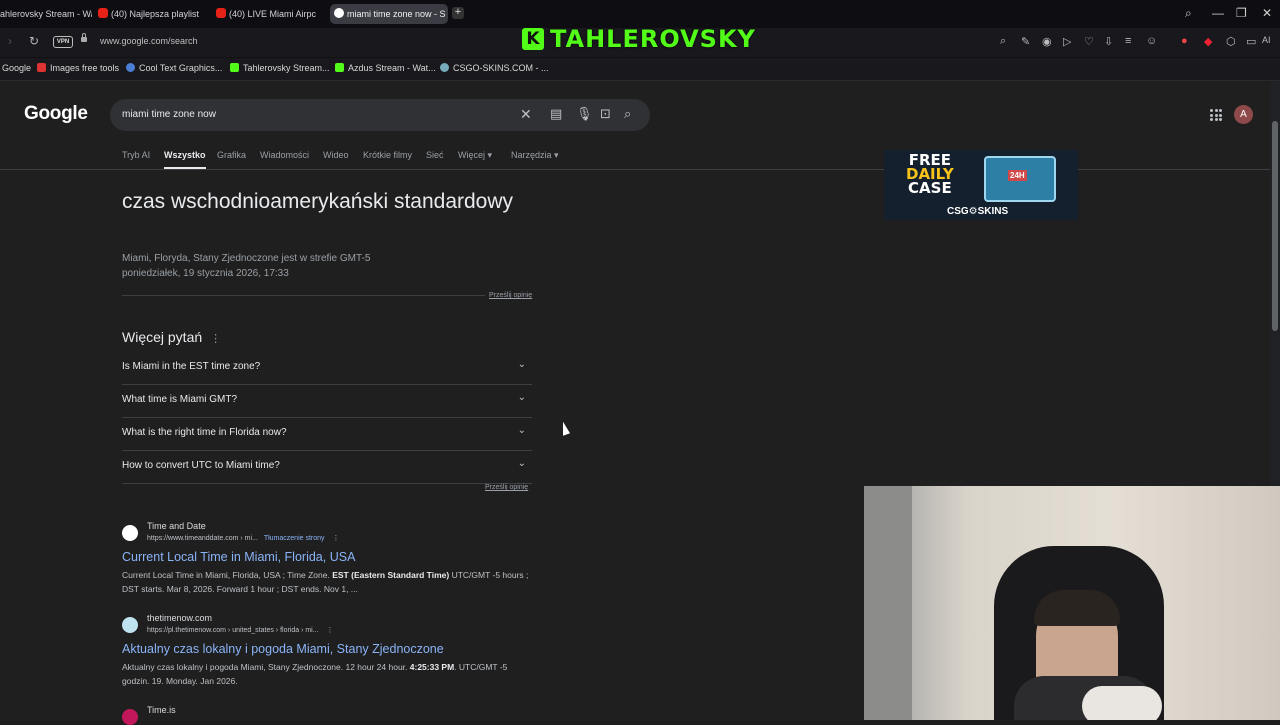 Image resolution: width=1280 pixels, height=725 pixels. Describe the element at coordinates (566, 430) in the screenshot. I see `mouse-cursor-icon` at that location.